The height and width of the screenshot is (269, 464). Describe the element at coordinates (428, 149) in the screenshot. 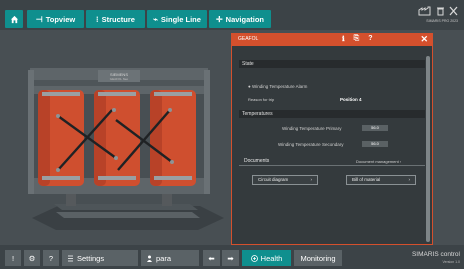

I see `dialog-scrollbar` at that location.